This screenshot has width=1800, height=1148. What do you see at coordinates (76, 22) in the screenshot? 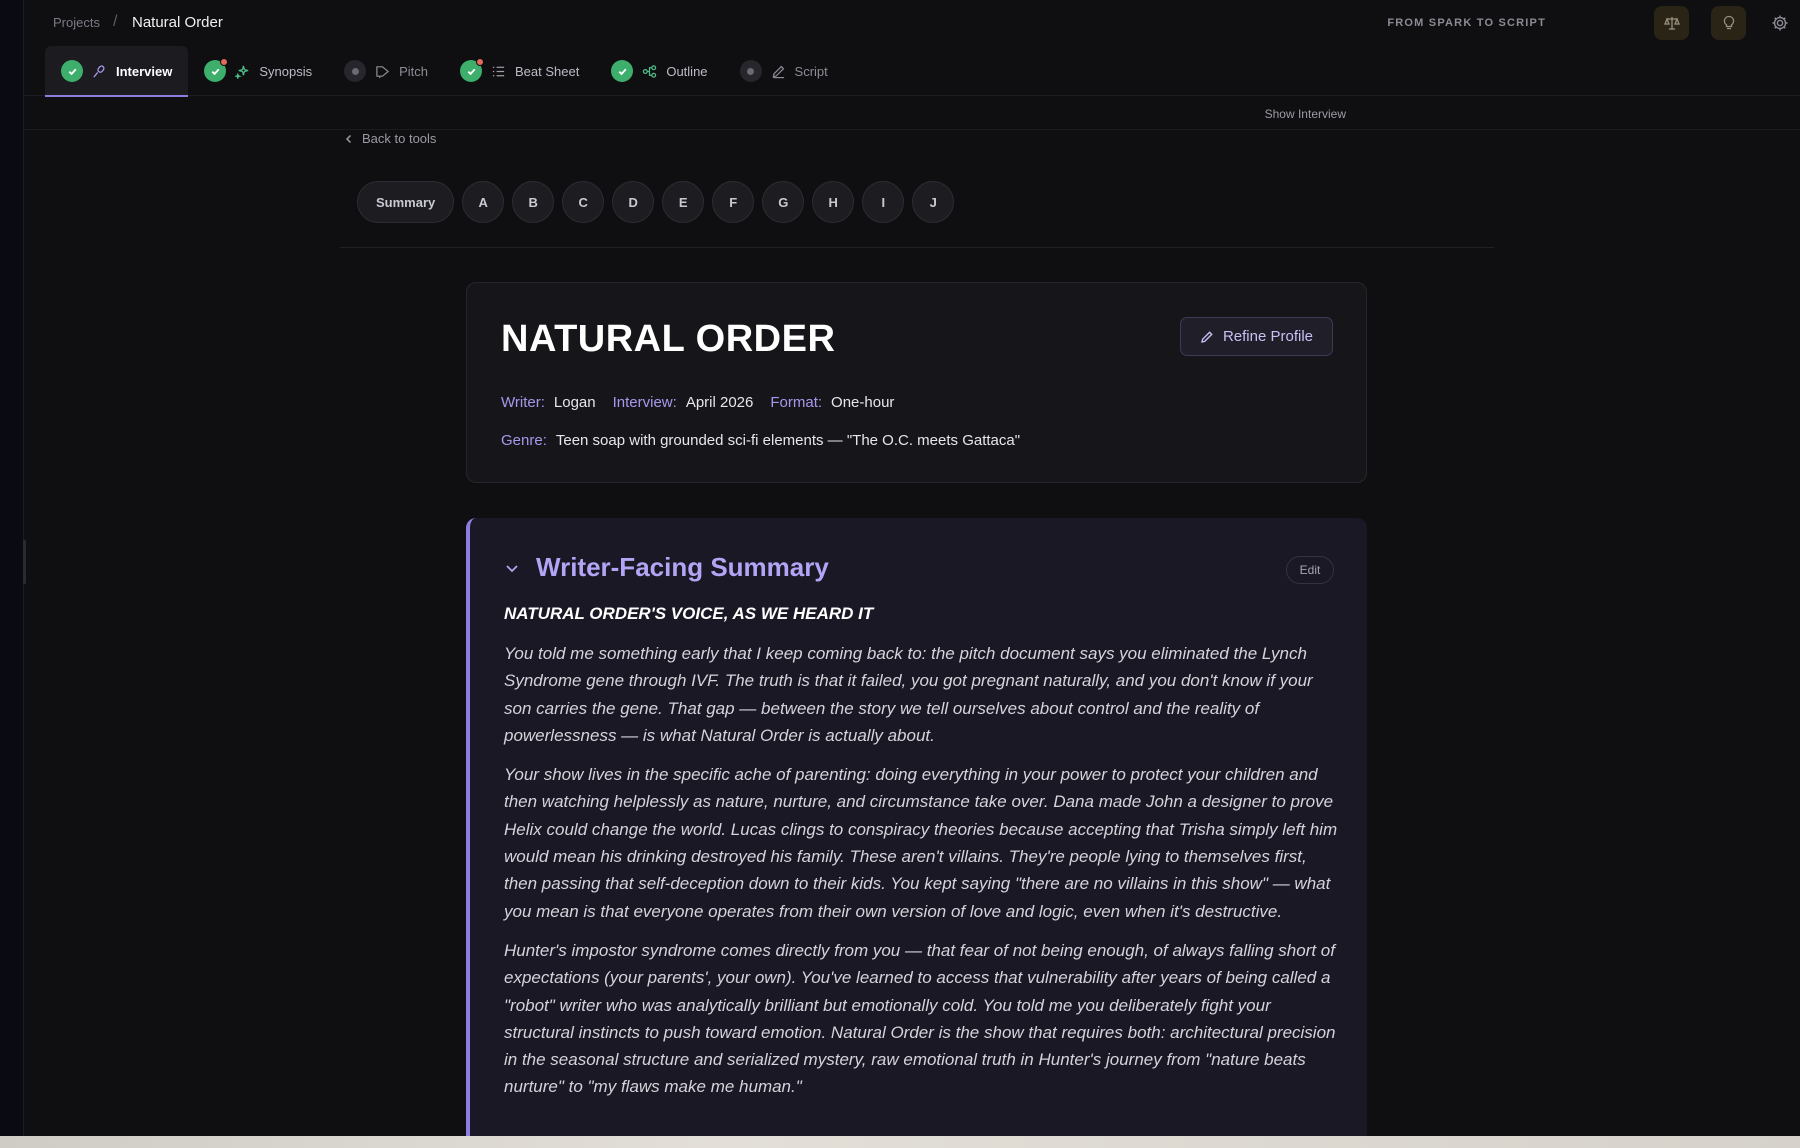
I see `breadcrumb-projects-link: Projects` at bounding box center [76, 22].